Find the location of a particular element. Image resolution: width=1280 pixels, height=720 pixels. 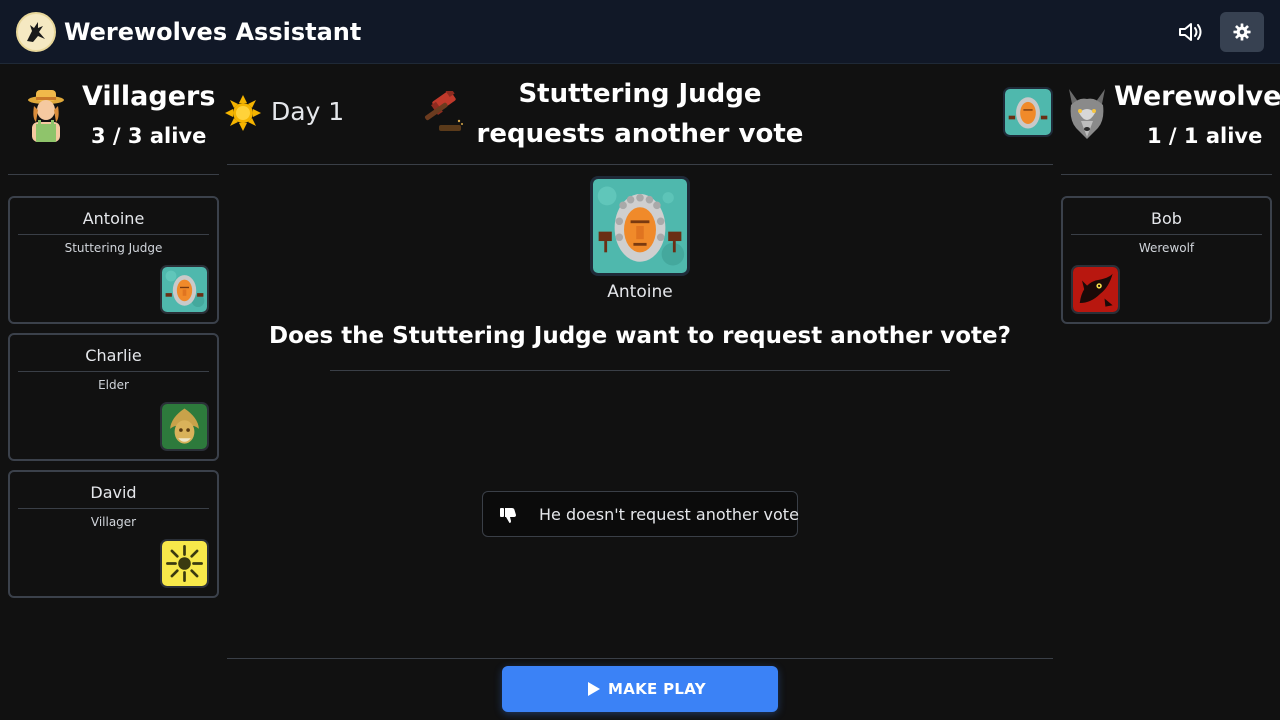

speaker-icon is located at coordinates (1191, 32).